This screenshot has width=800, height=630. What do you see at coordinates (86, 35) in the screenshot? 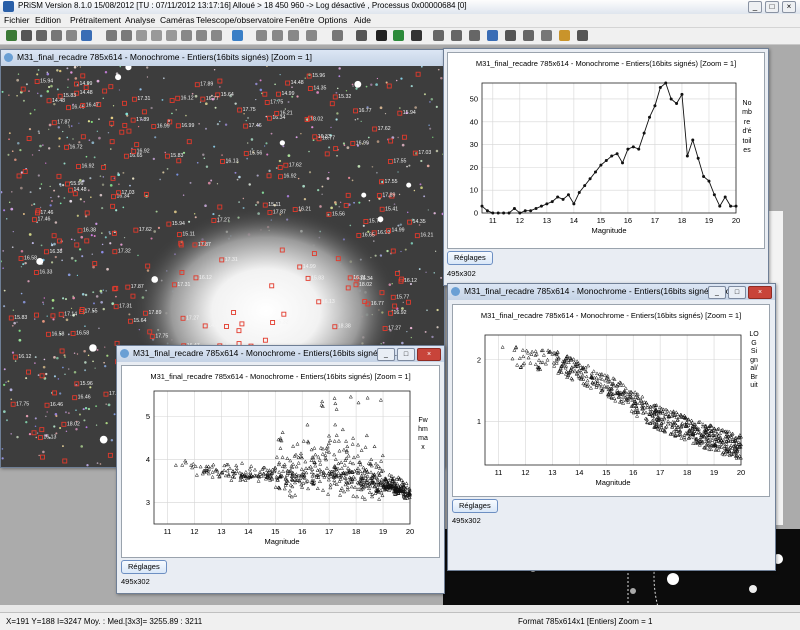
I see `document-icon` at bounding box center [86, 35].